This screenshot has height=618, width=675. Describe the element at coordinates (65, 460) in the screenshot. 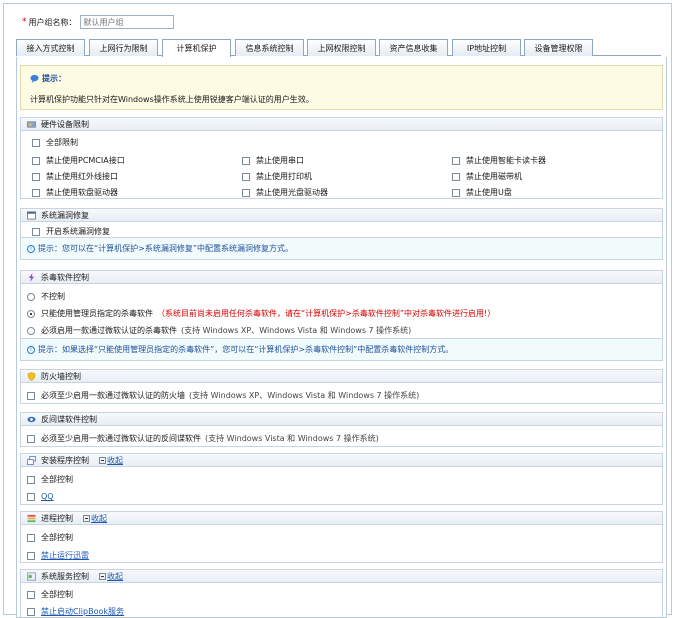

I see `install-section-title: 安装程序控制` at that location.